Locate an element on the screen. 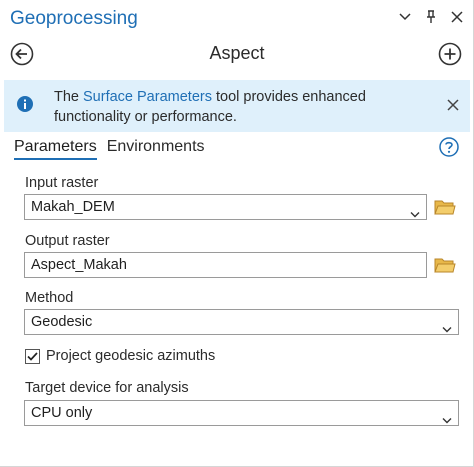 The image size is (474, 467). pane-titlebar: Geoprocessing is located at coordinates (237, 20).